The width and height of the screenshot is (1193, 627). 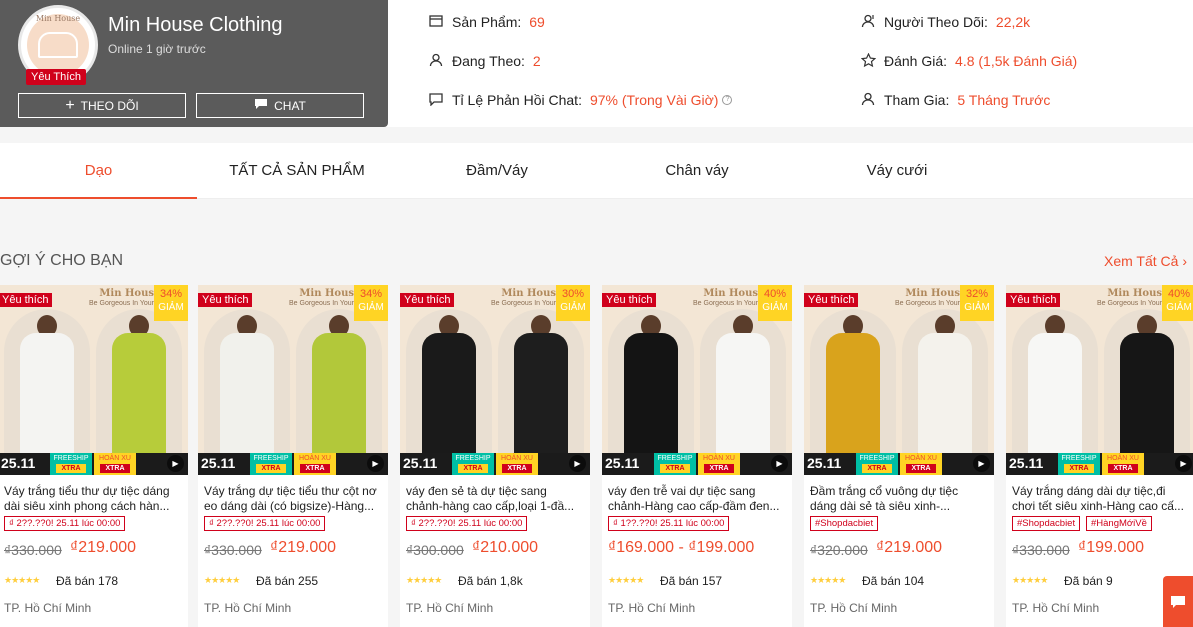 I want to click on help-icon: ?, so click(x=727, y=100).